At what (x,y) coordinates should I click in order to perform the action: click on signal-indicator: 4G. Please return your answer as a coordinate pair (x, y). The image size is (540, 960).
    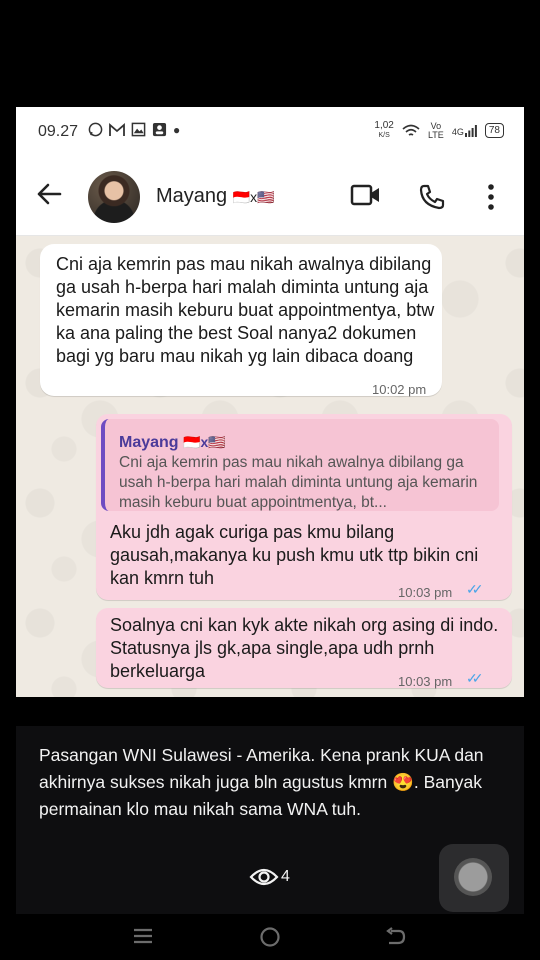
    Looking at the image, I should click on (464, 130).